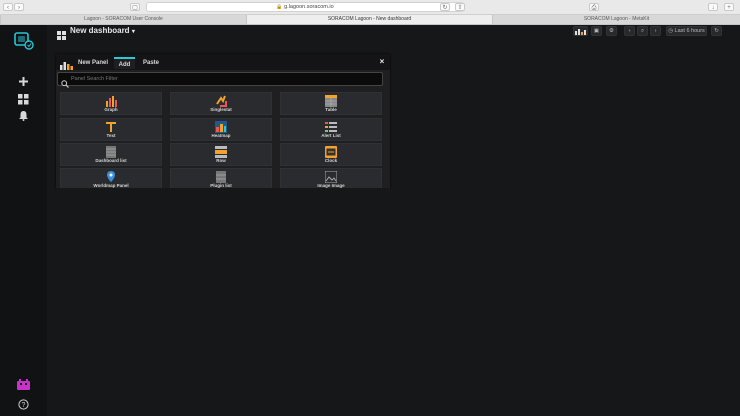  Describe the element at coordinates (111, 176) in the screenshot. I see `worldmap-icon` at that location.